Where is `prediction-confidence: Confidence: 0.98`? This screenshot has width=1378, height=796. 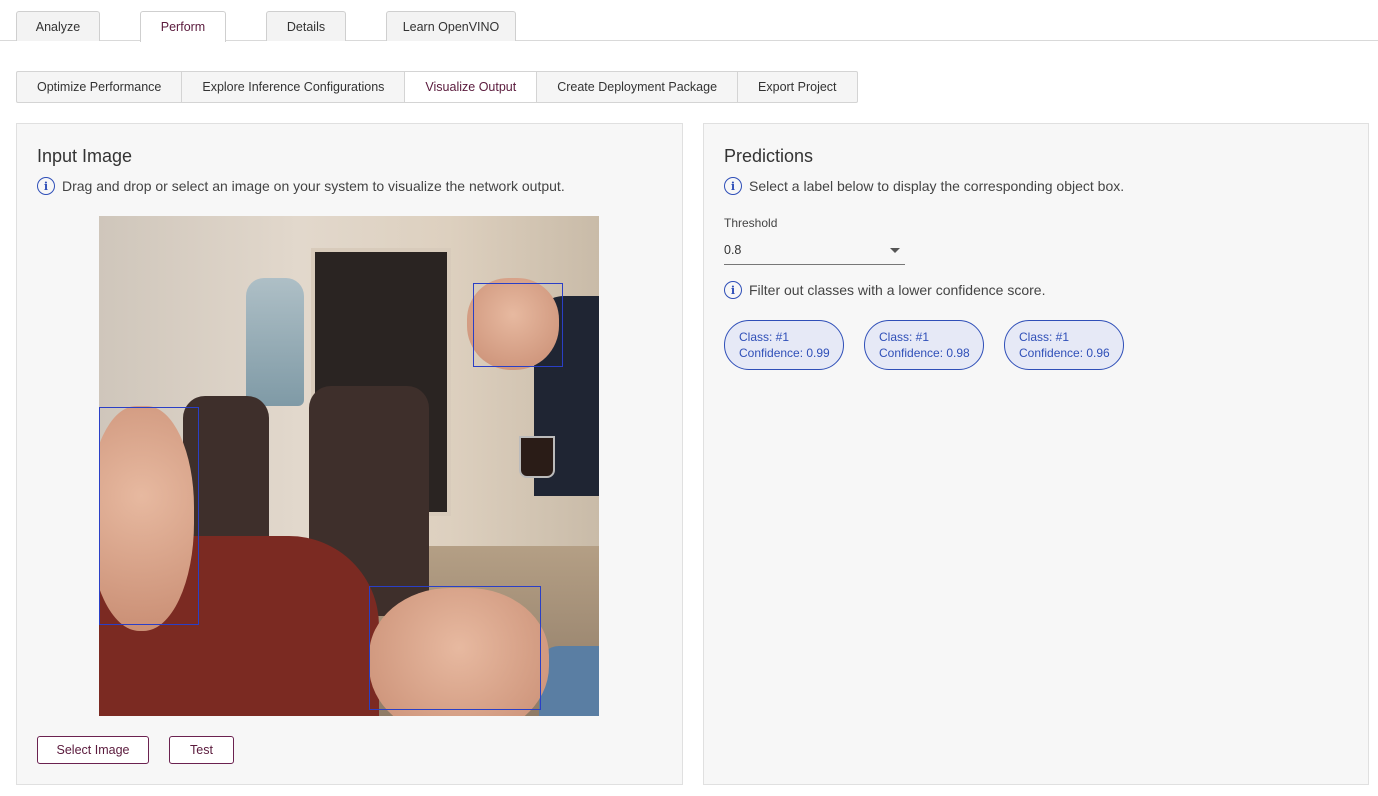
prediction-confidence: Confidence: 0.98 is located at coordinates (924, 353).